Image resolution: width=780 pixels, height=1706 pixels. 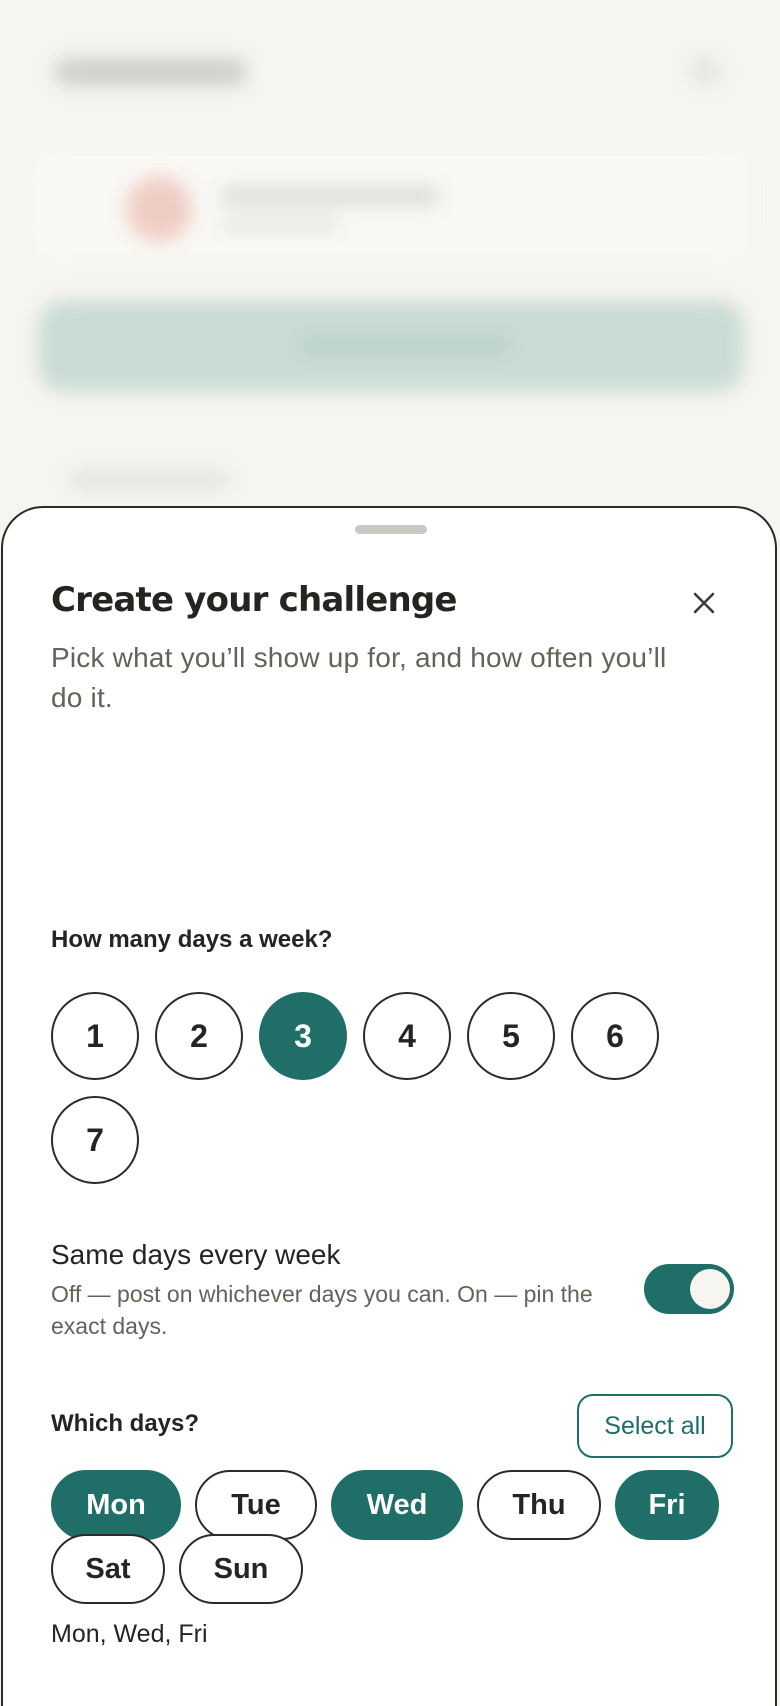 I want to click on days-per-week-option-5: 5, so click(x=511, y=1036).